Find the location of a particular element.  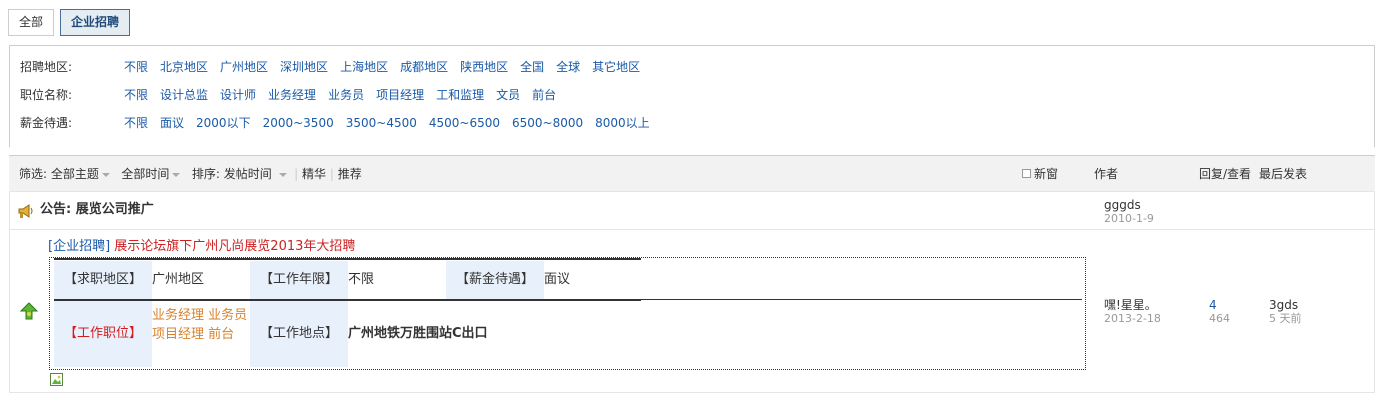

filter-position-option: 工和监理 is located at coordinates (460, 95).